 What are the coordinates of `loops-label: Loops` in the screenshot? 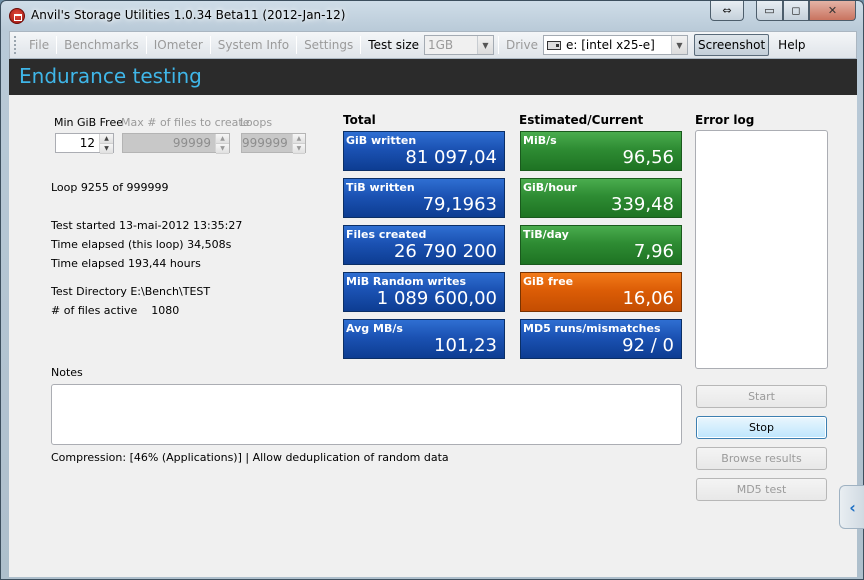 It's located at (256, 122).